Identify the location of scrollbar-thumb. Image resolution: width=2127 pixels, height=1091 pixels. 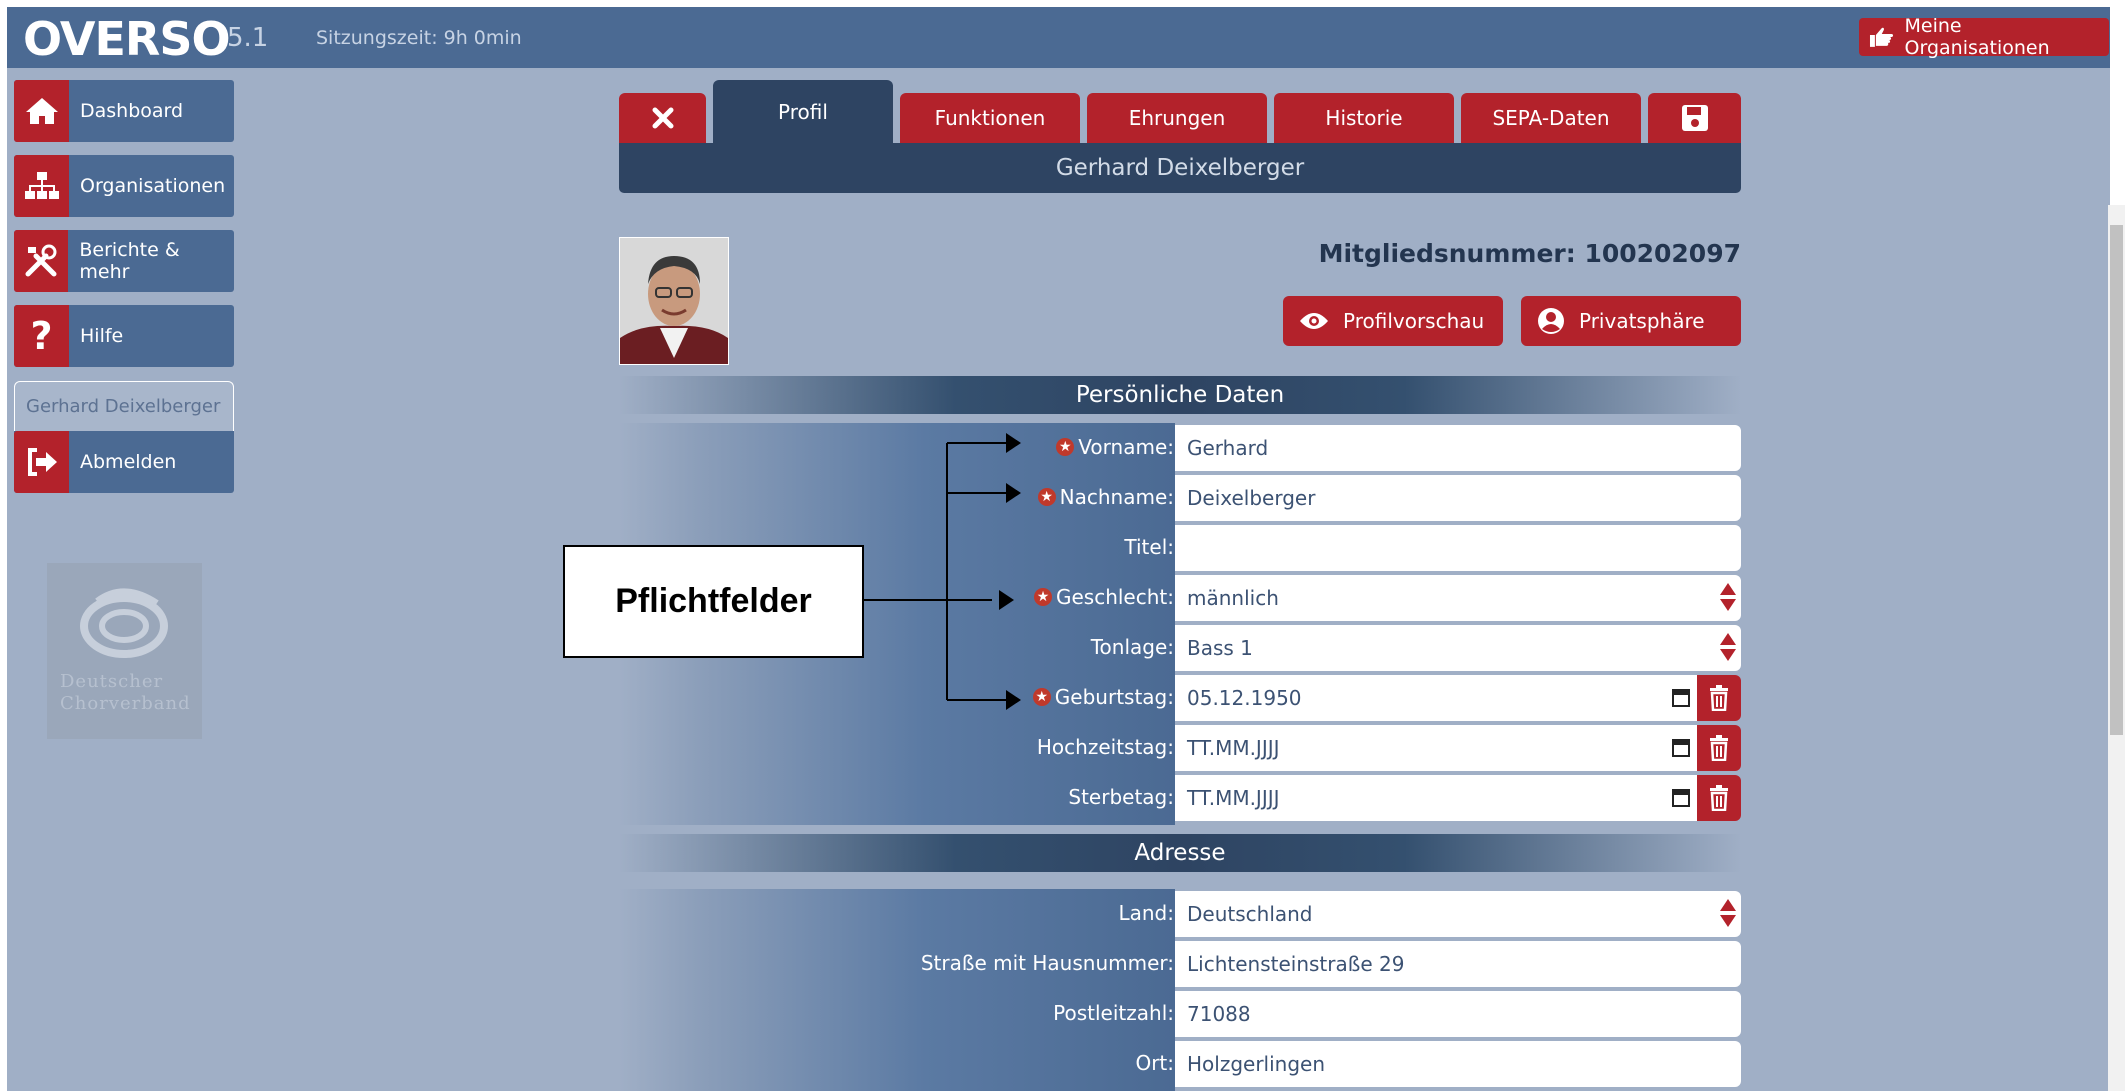
(2116, 480).